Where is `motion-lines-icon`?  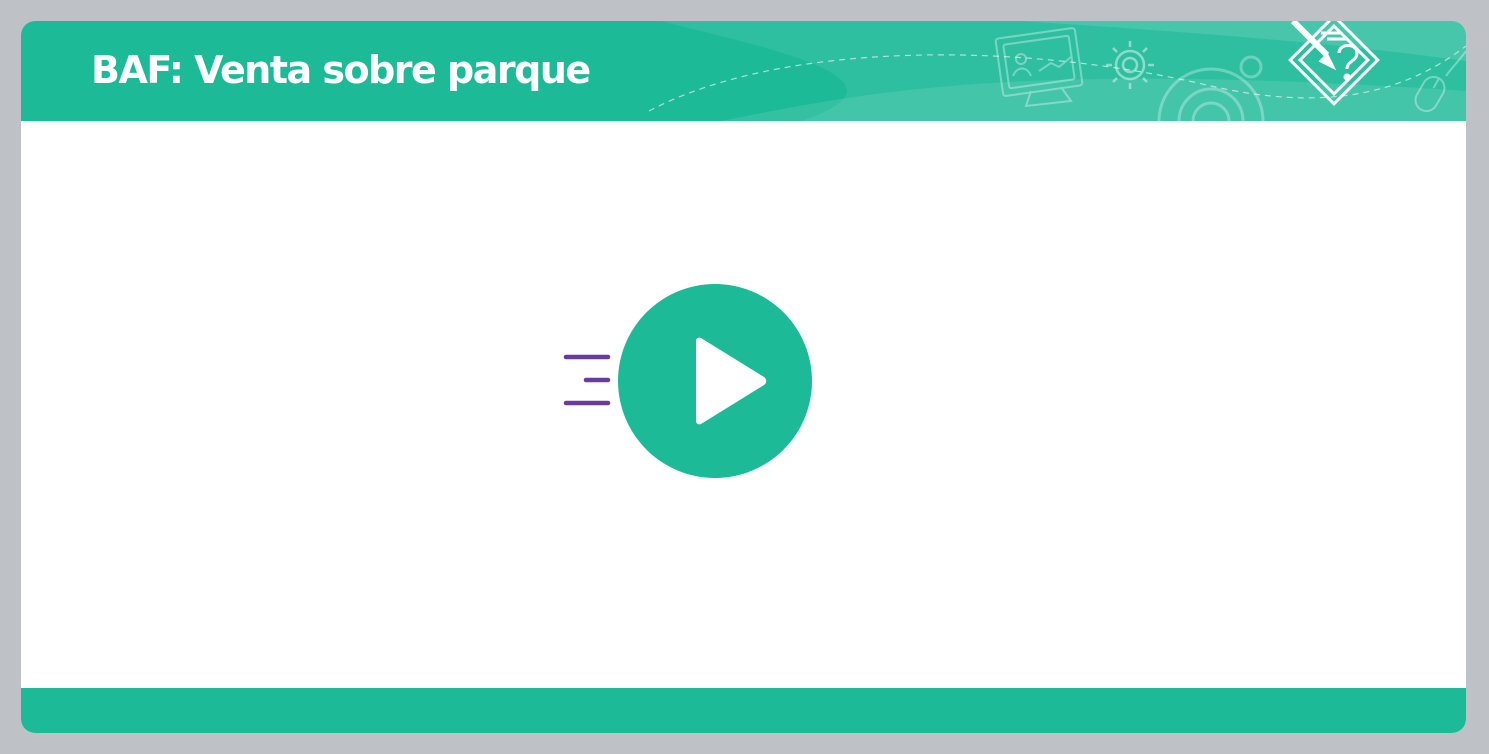 motion-lines-icon is located at coordinates (587, 380).